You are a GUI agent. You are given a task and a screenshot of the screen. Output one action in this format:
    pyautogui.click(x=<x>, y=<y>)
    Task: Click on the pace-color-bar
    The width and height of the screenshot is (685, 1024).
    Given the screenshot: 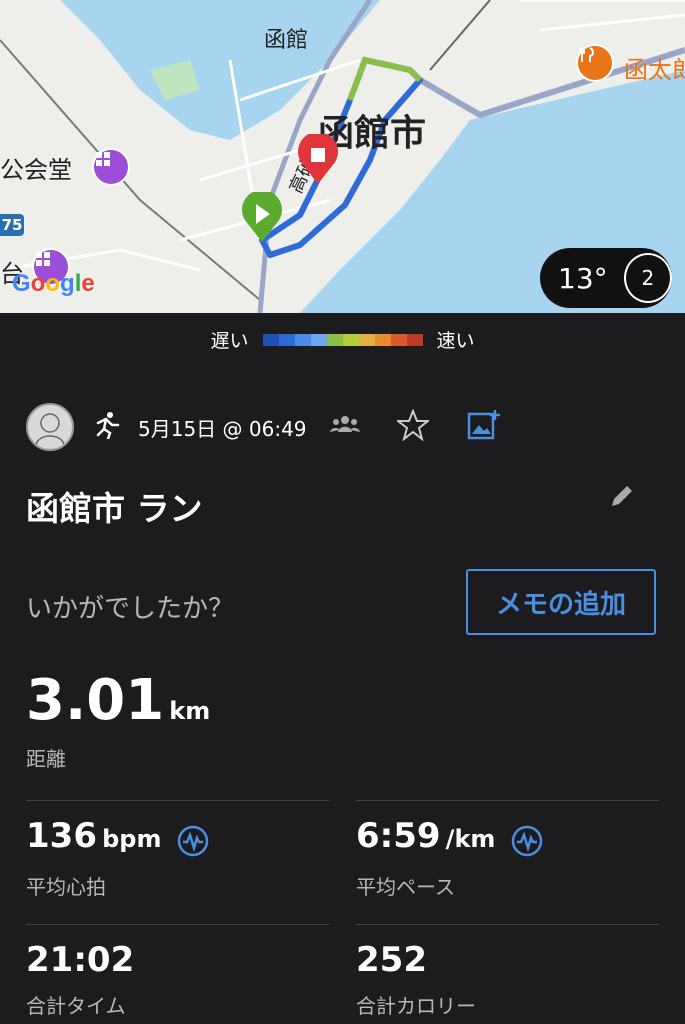 What is the action you would take?
    pyautogui.click(x=342, y=339)
    